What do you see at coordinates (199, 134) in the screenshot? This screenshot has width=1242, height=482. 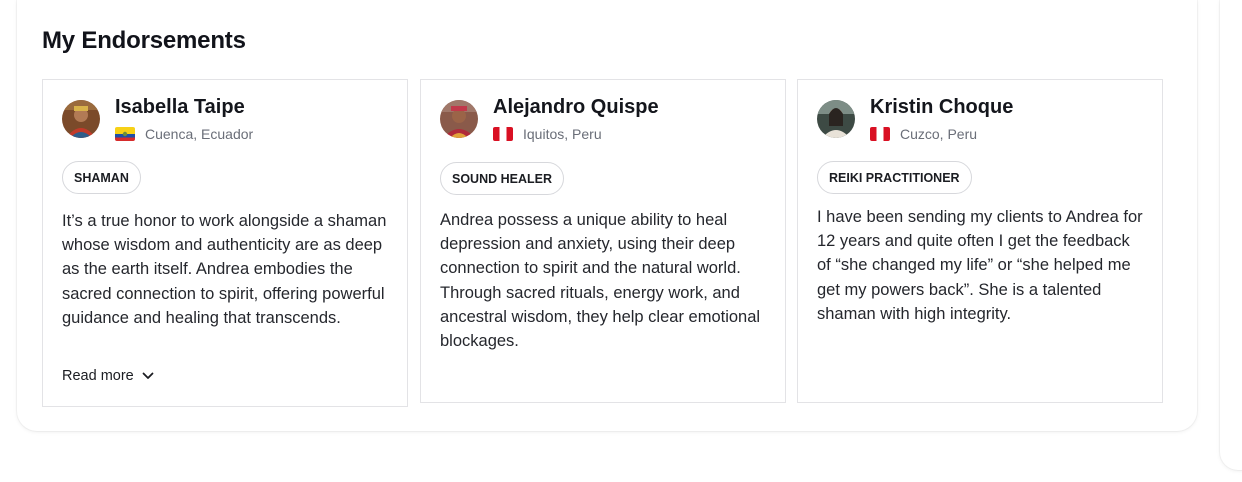 I see `location-text: Cuenca, Ecuador` at bounding box center [199, 134].